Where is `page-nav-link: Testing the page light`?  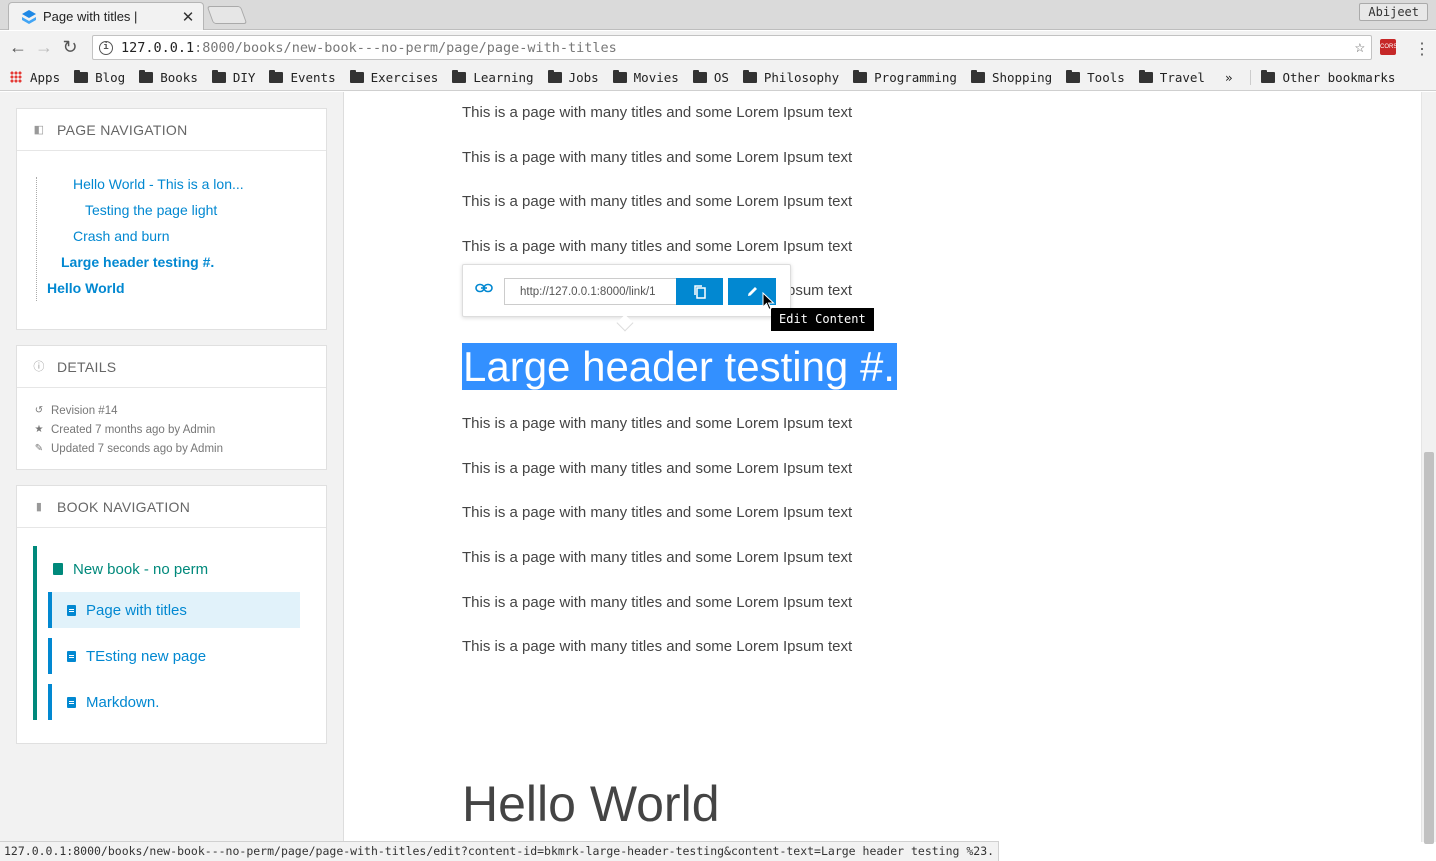 page-nav-link: Testing the page light is located at coordinates (171, 214).